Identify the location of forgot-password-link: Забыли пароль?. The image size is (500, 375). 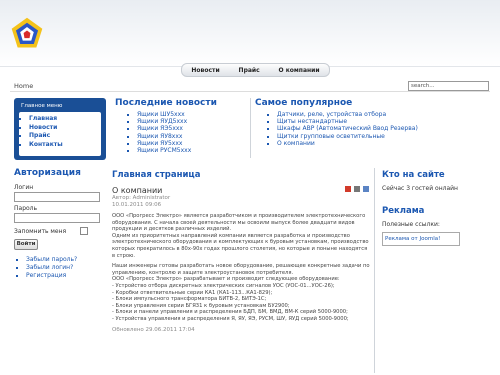
(66, 260).